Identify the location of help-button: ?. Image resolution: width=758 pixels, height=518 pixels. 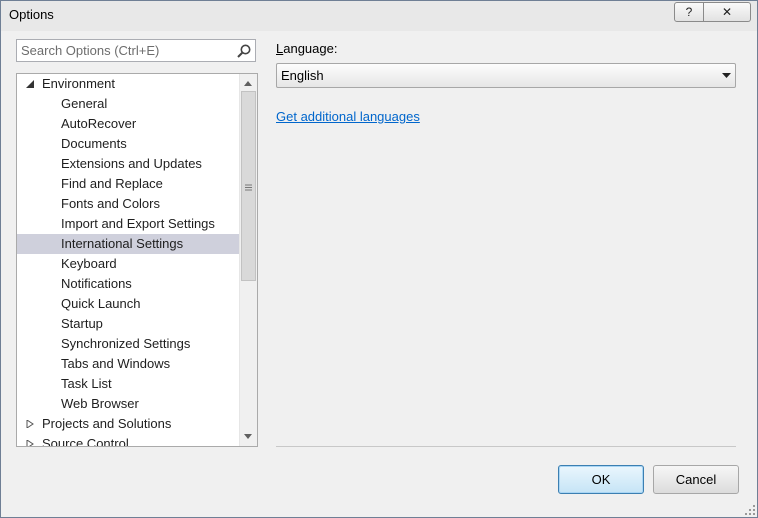
(689, 12).